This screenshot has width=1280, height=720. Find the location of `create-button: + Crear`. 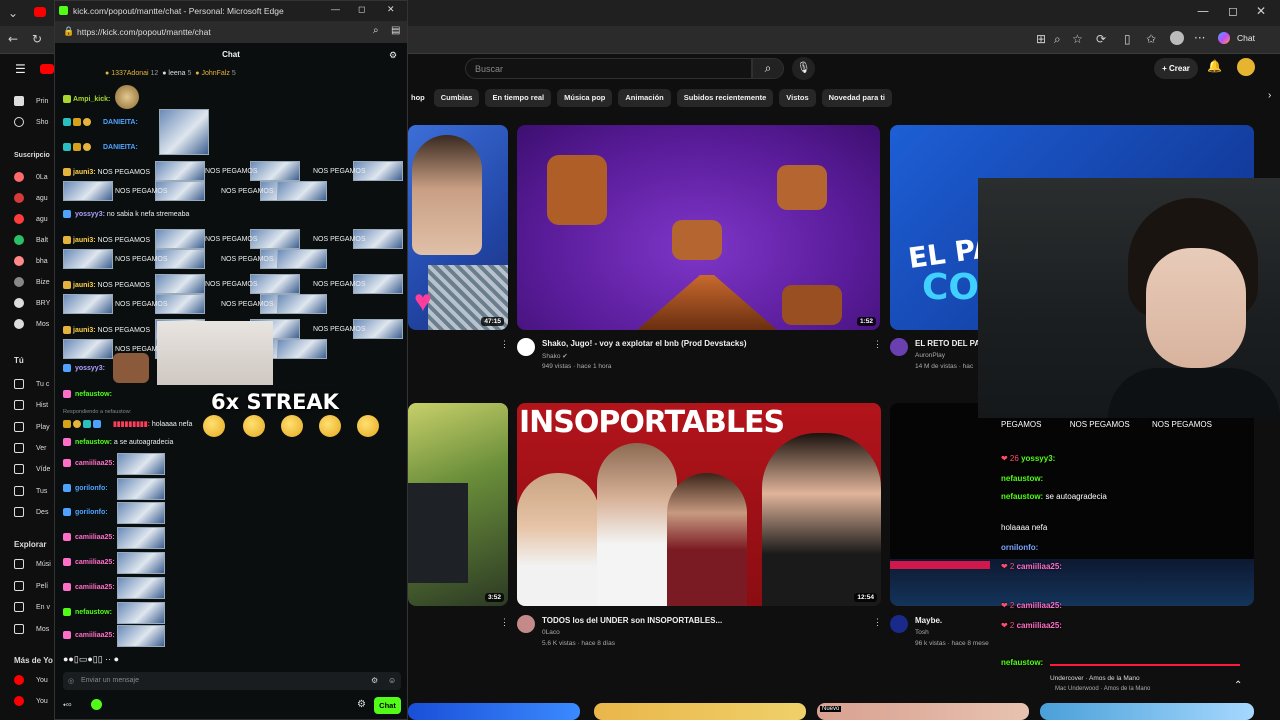

create-button: + Crear is located at coordinates (1176, 68).